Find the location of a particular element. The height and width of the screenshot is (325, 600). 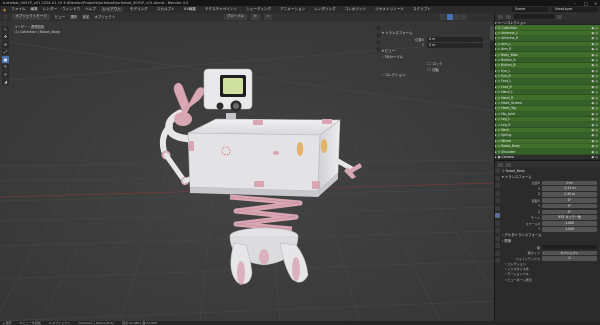

outliner-search-input is located at coordinates (534, 16).